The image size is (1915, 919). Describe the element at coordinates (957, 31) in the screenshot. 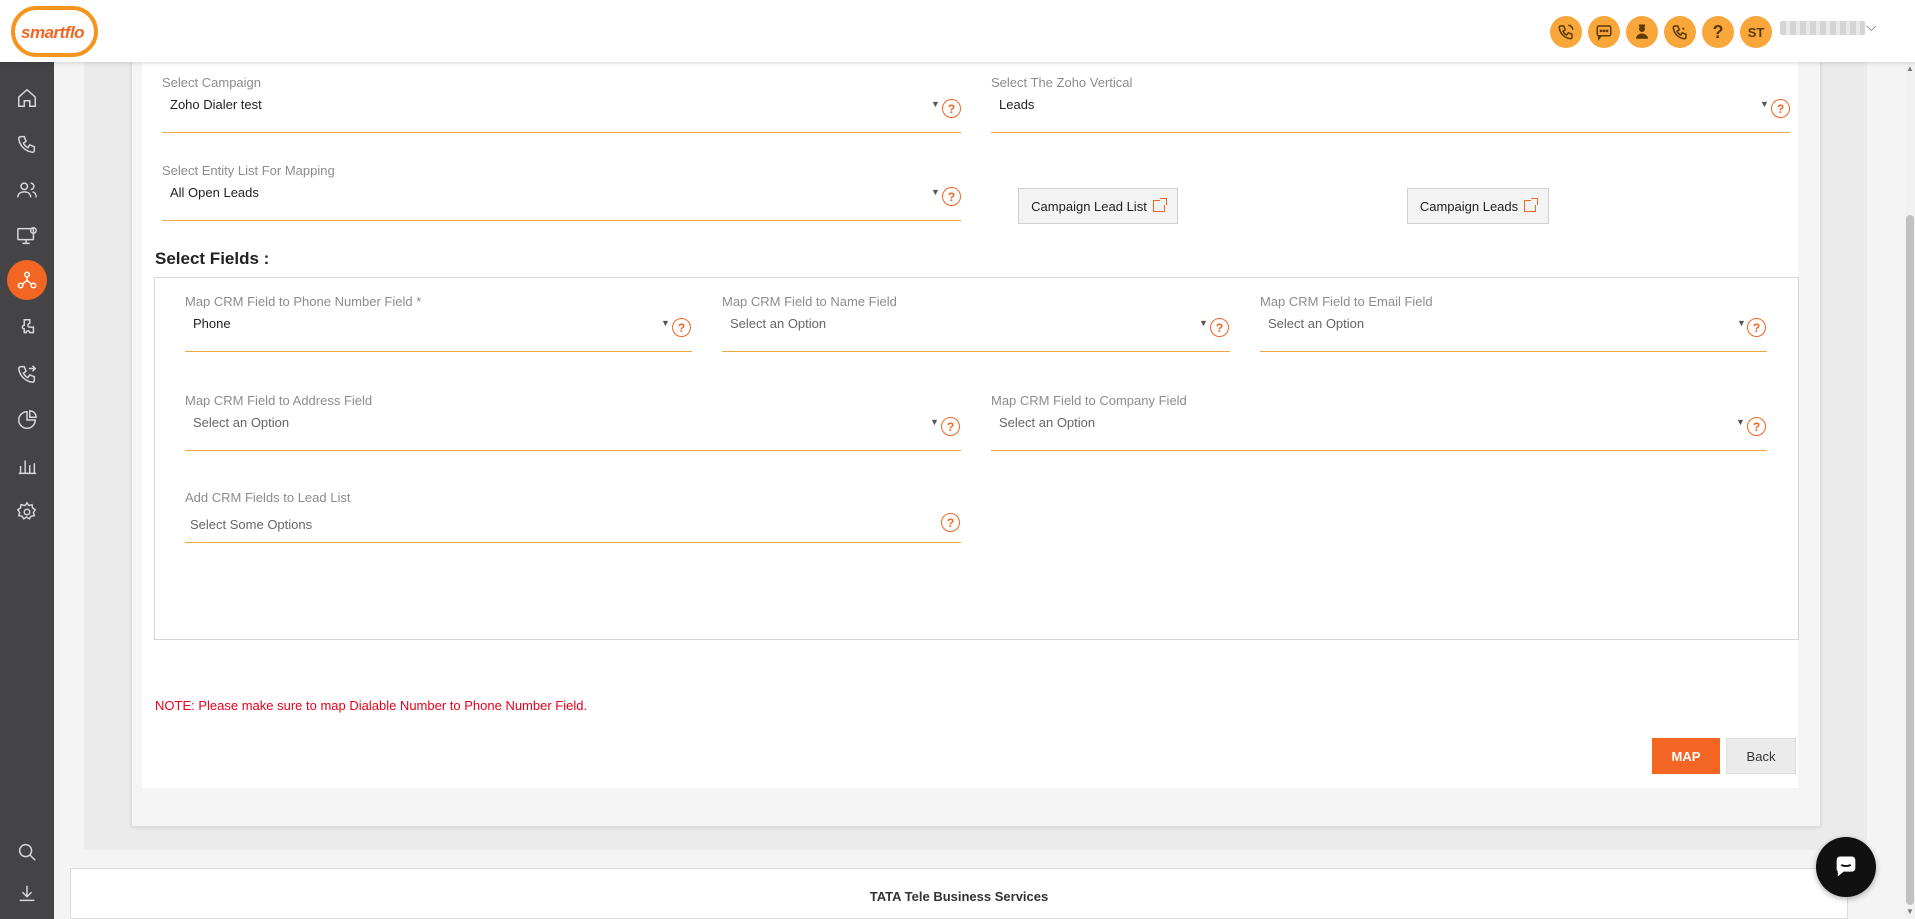

I see `top-bar: smartflo ? ST ⌵` at that location.